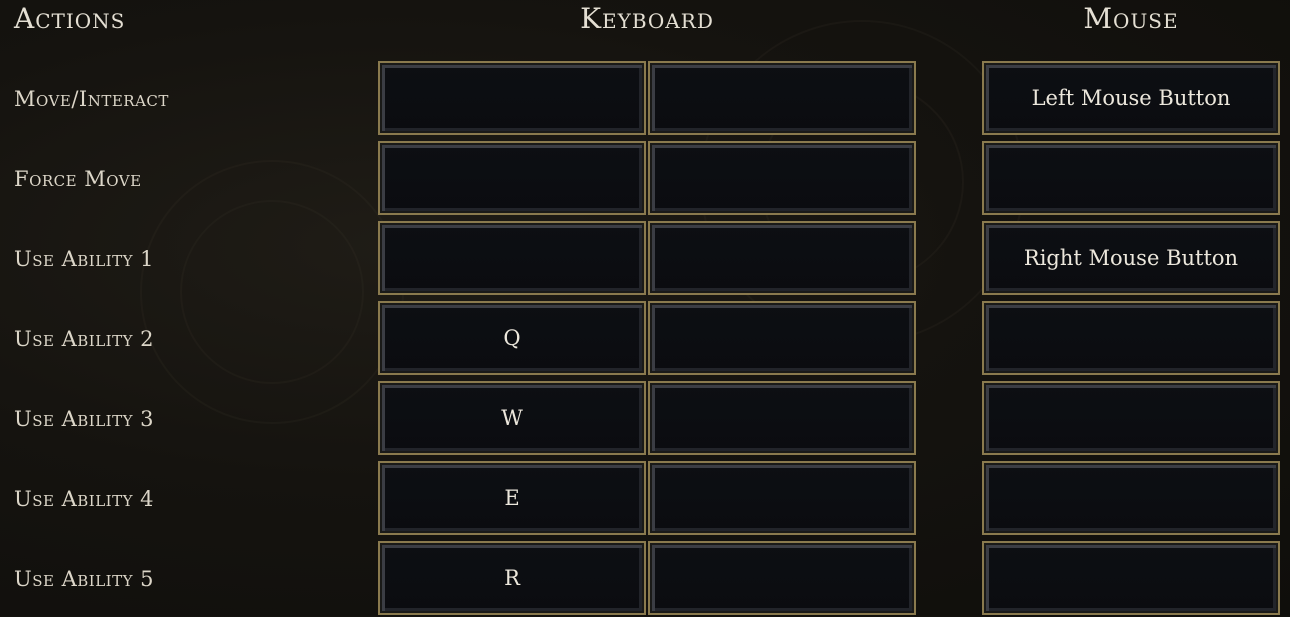  I want to click on mousebind-move-interact: Left Mouse Button, so click(1131, 98).